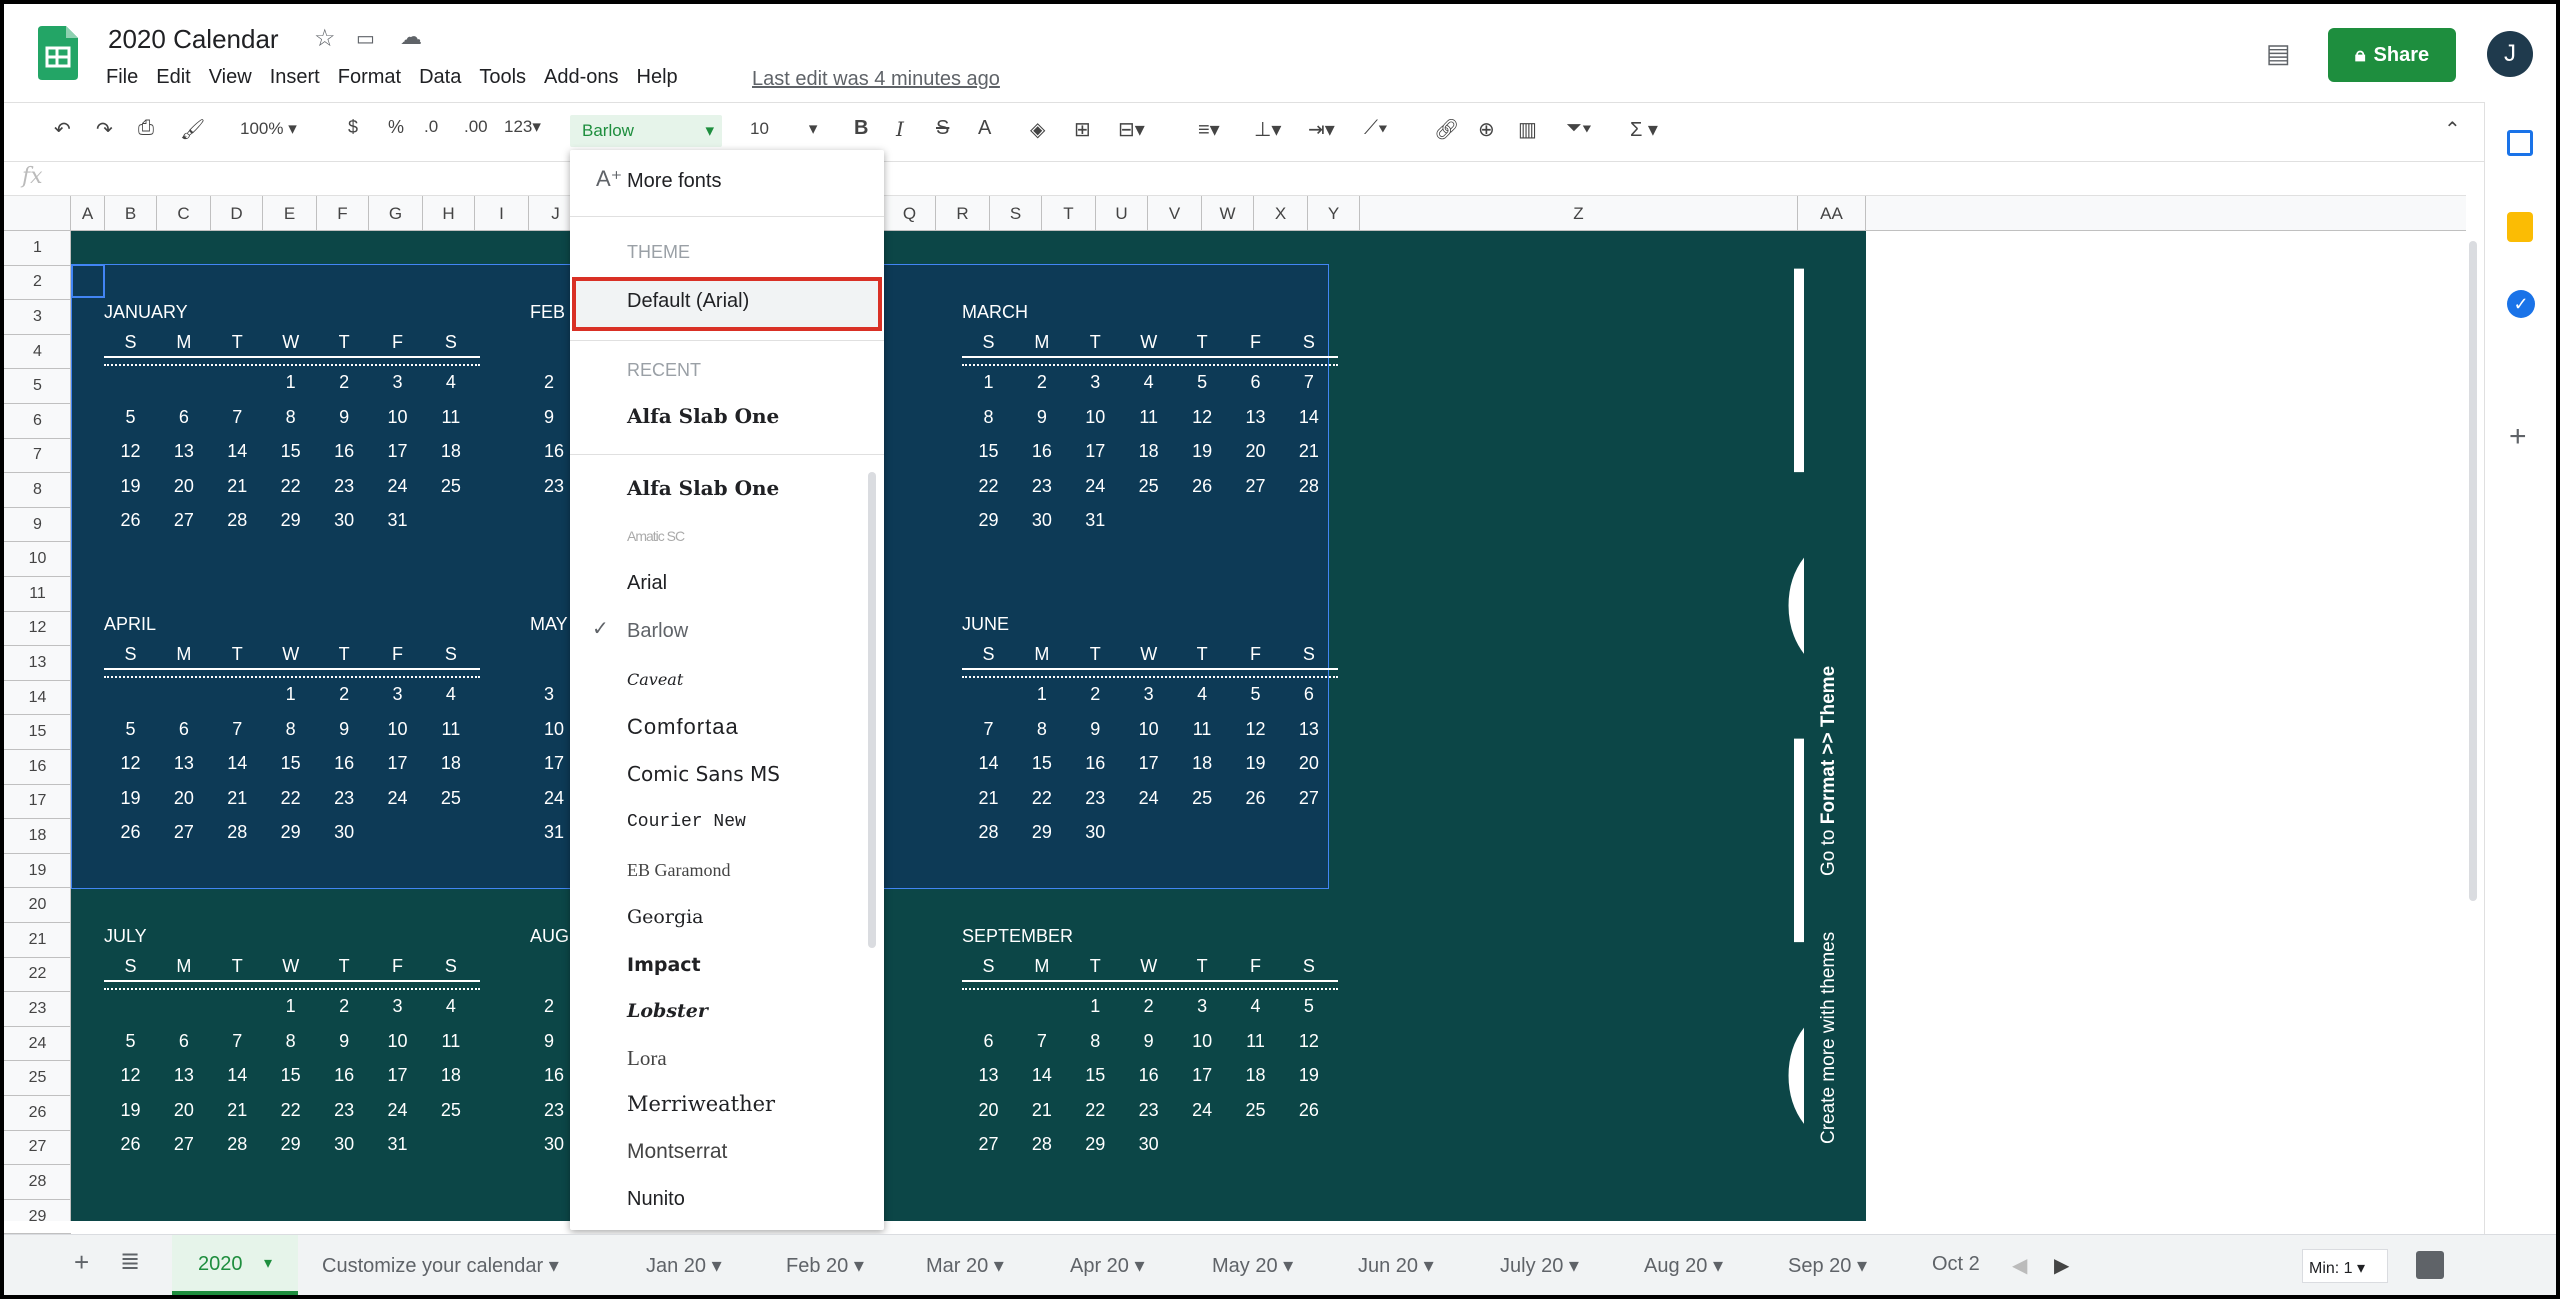  What do you see at coordinates (872, 710) in the screenshot?
I see `menu-scroll-thumb` at bounding box center [872, 710].